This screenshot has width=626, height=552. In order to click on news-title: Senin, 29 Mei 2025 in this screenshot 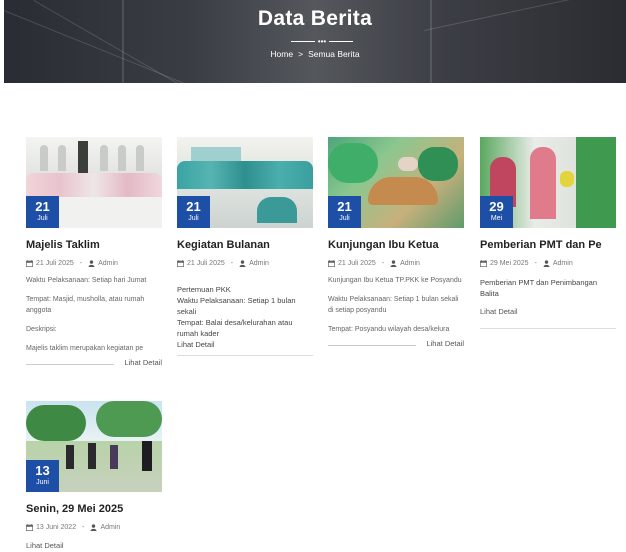, I will do `click(94, 509)`.